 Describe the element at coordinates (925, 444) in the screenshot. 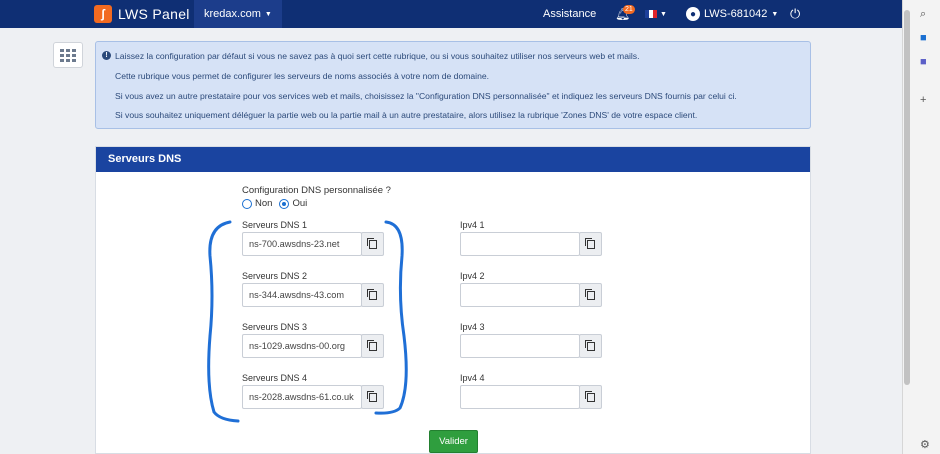

I see `gear-icon: ⚙` at that location.